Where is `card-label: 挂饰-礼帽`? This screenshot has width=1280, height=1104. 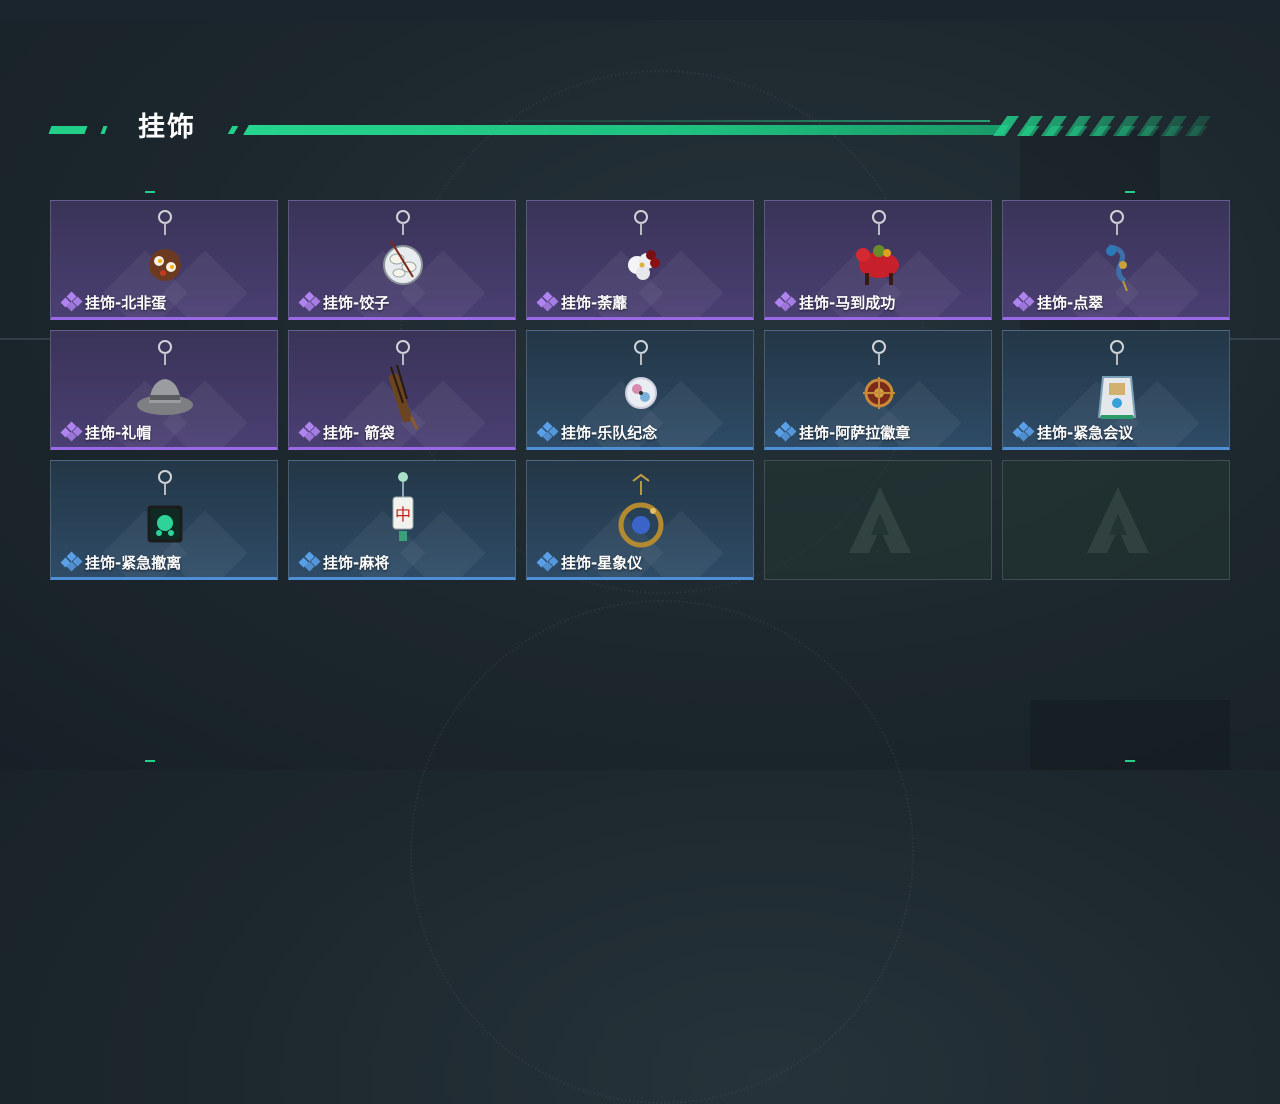
card-label: 挂饰-礼帽 is located at coordinates (106, 431).